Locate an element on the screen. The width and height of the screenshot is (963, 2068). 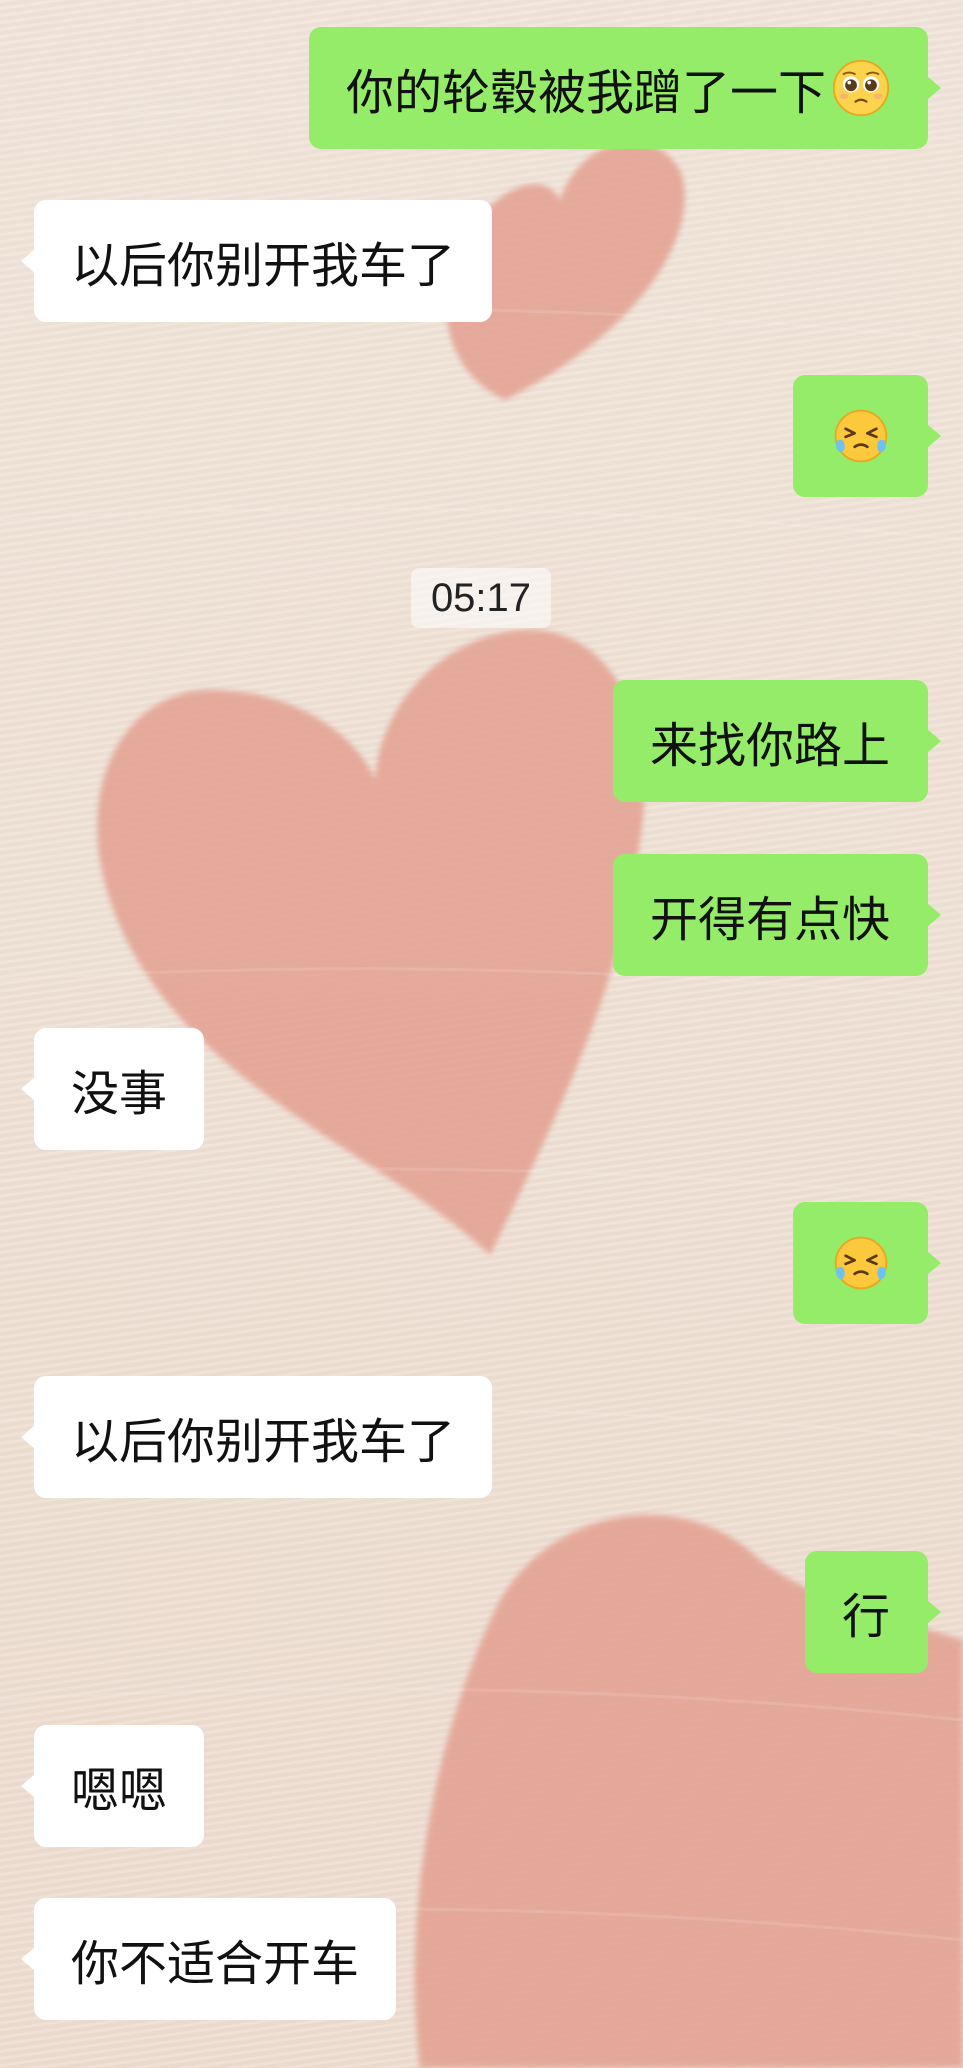
pleading-face-emoji-icon is located at coordinates (861, 88).